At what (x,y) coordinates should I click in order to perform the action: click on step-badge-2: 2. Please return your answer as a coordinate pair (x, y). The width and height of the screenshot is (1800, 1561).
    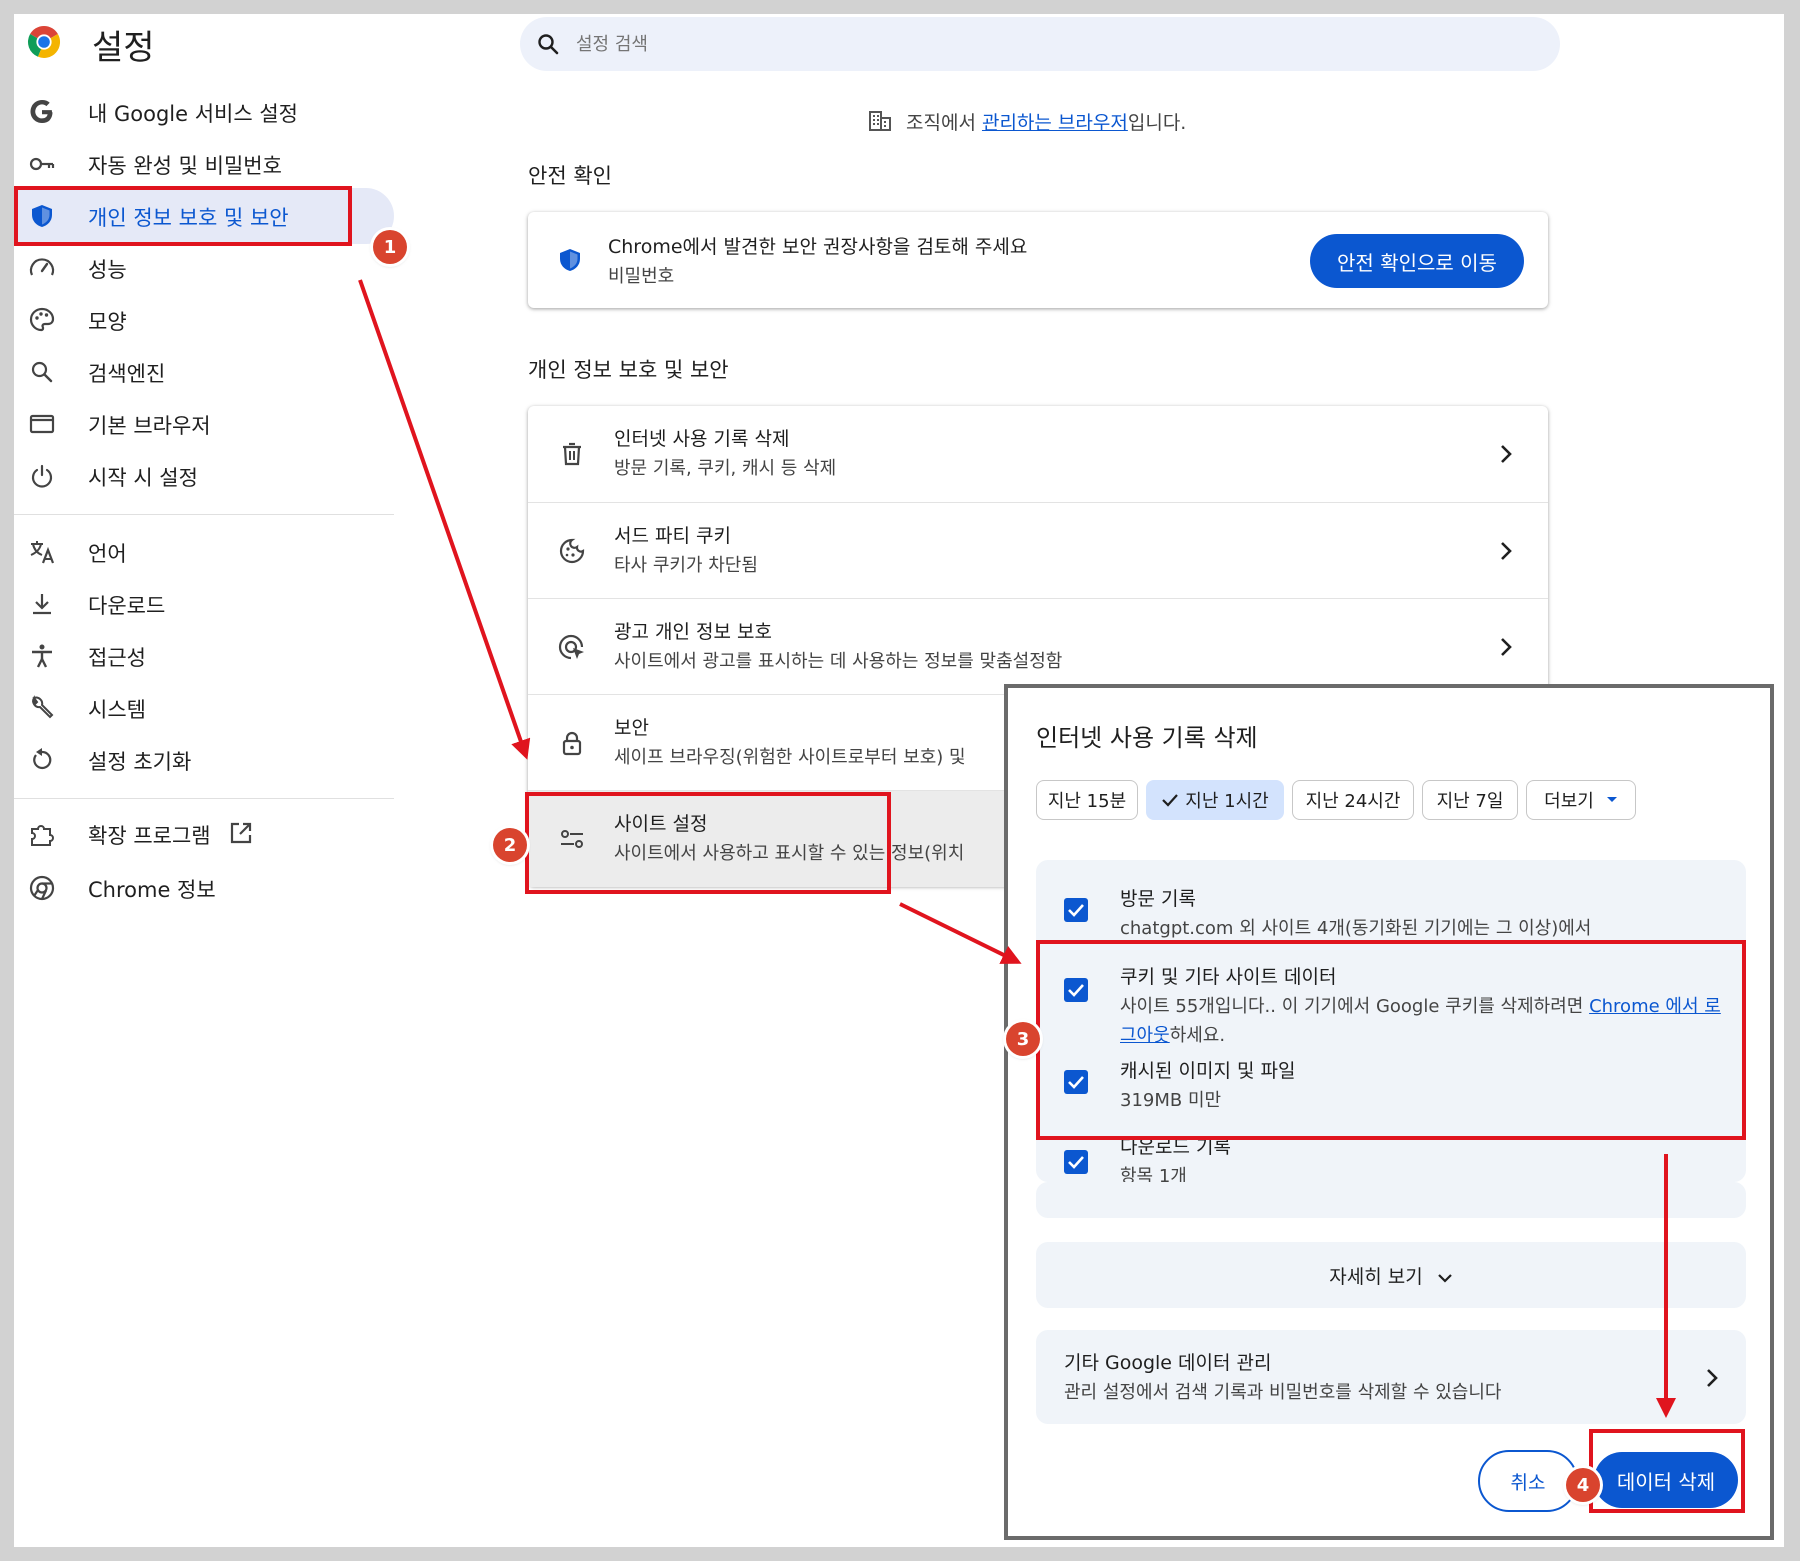
    Looking at the image, I should click on (510, 845).